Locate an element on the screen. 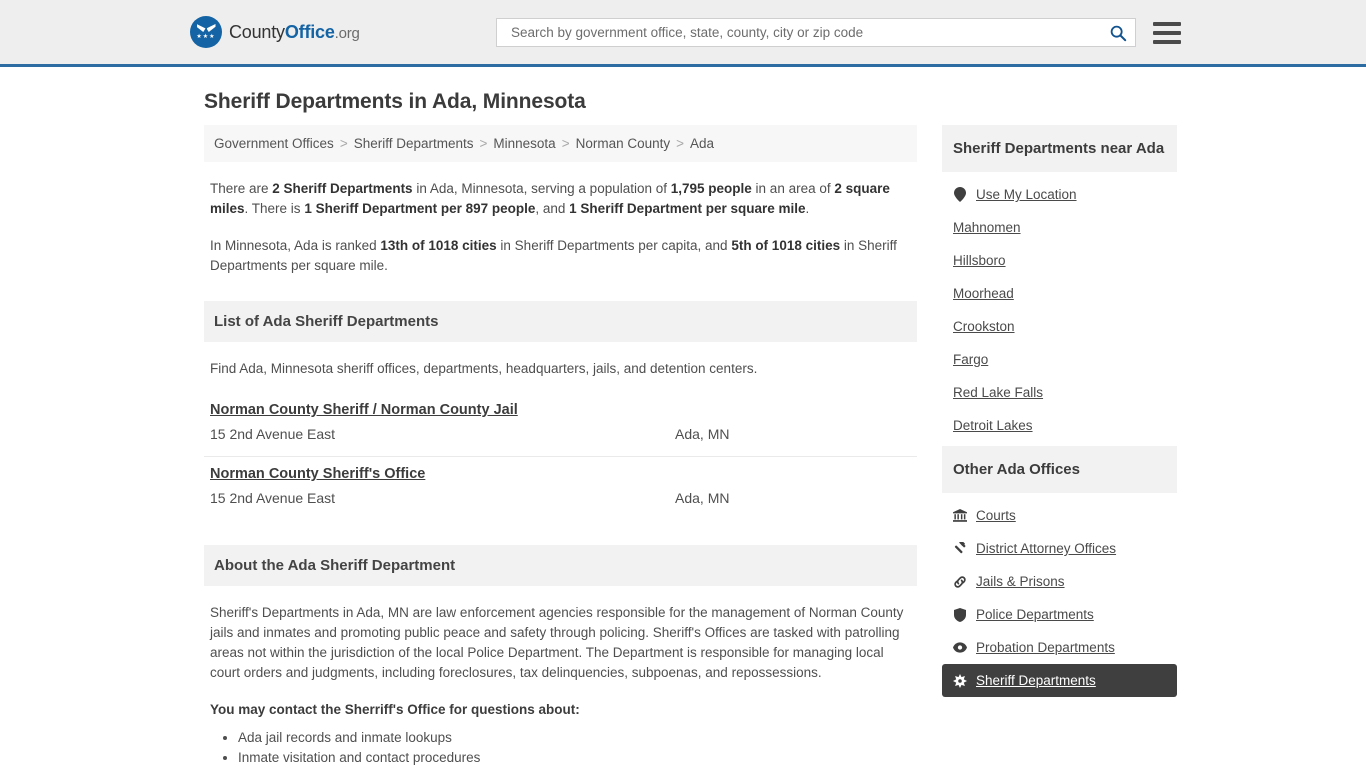 Image resolution: width=1366 pixels, height=768 pixels. sidebar-link-use-my-location: Use My Location is located at coordinates (1059, 194).